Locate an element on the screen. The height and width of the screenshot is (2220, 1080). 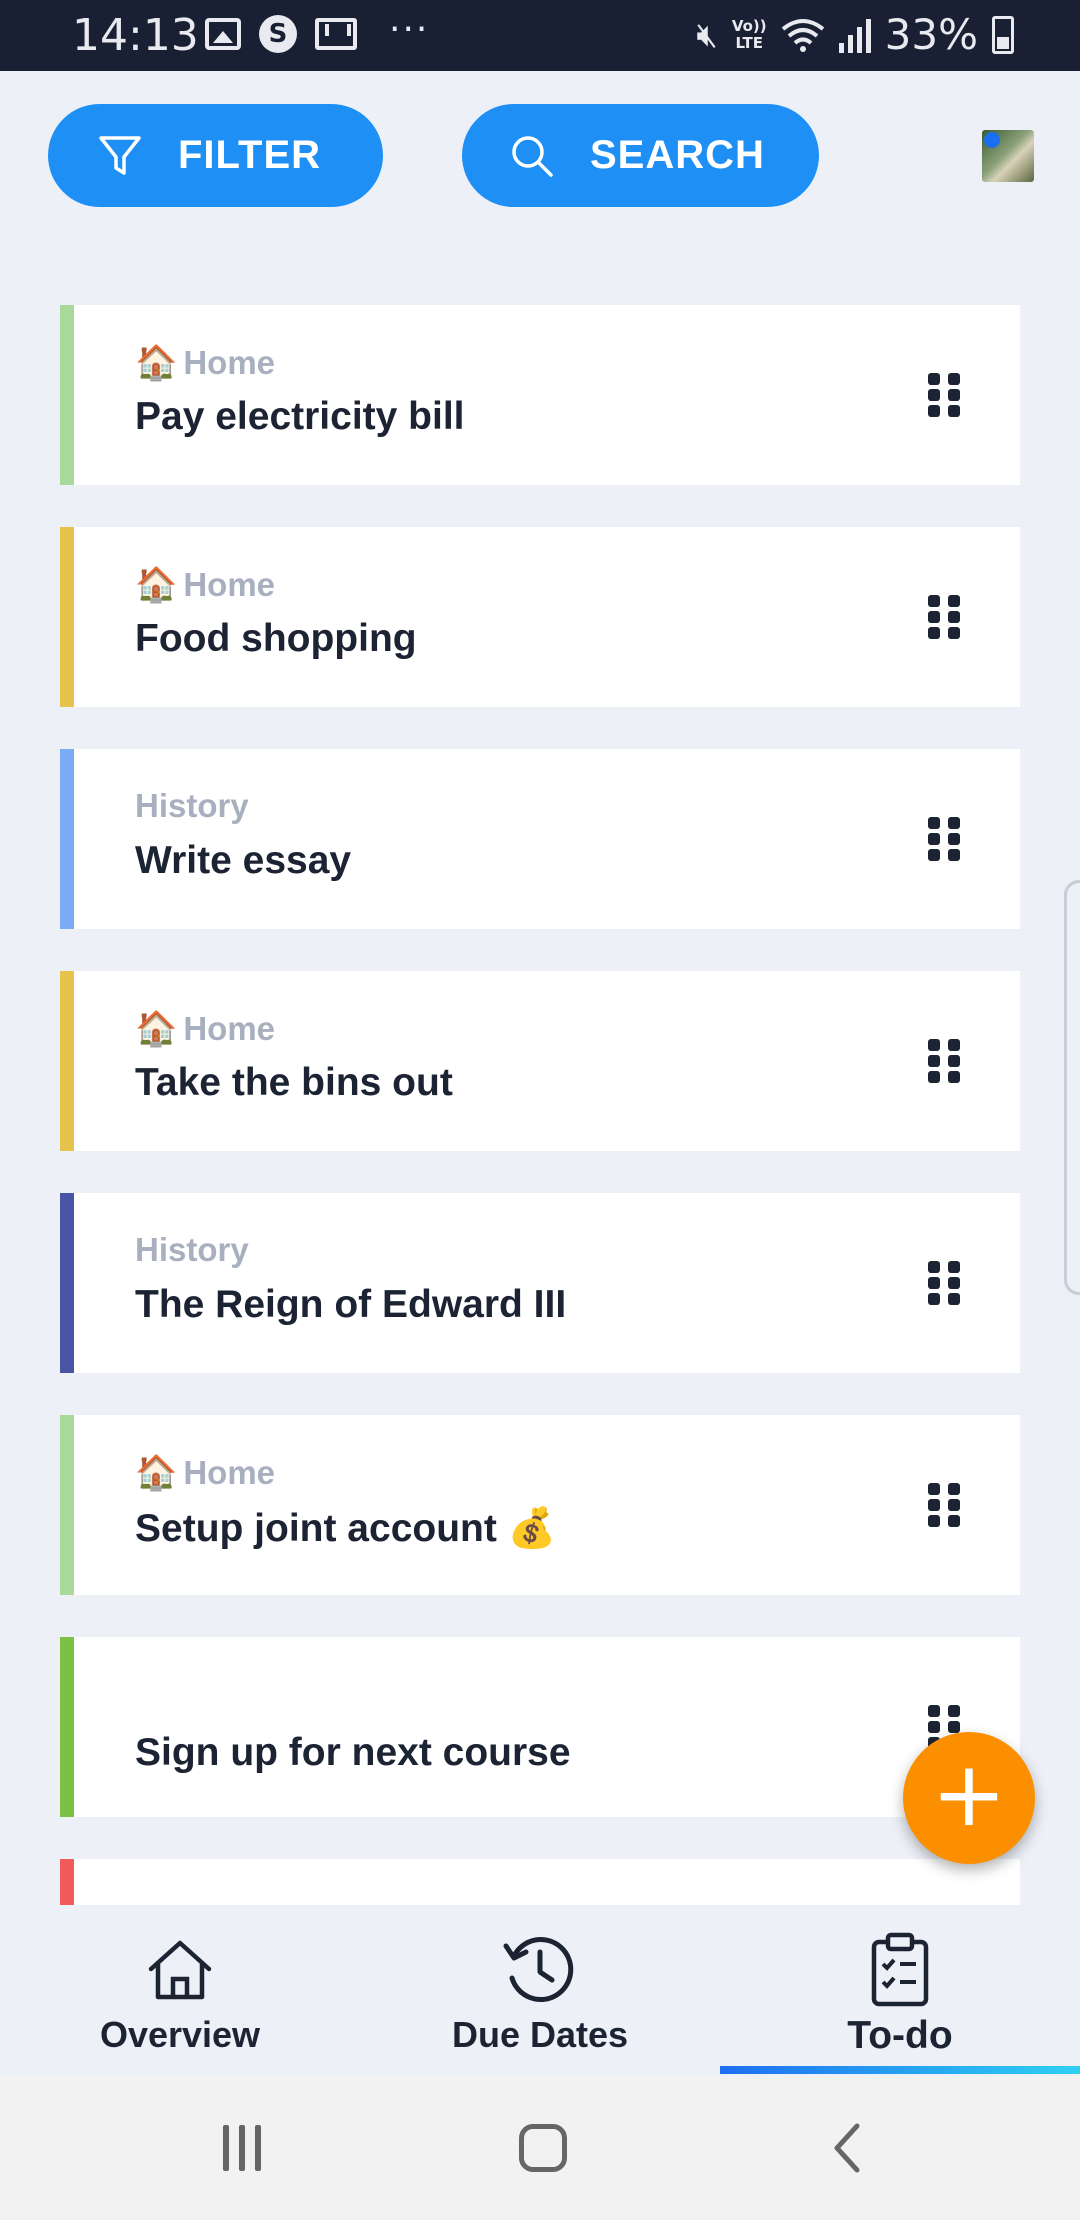
search-label: SEARCH is located at coordinates (677, 155).